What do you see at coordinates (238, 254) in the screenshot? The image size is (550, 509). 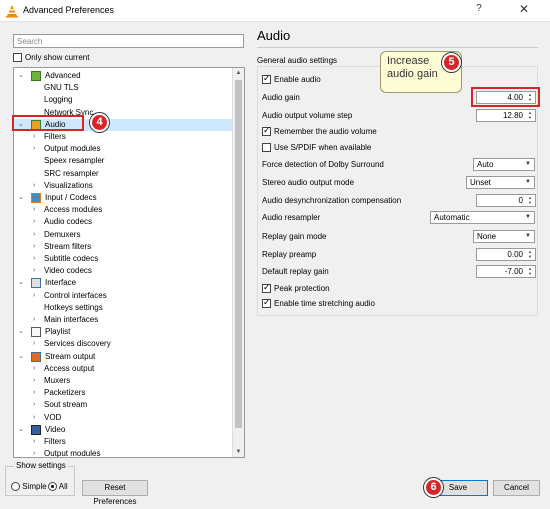 I see `scroll-thumb` at bounding box center [238, 254].